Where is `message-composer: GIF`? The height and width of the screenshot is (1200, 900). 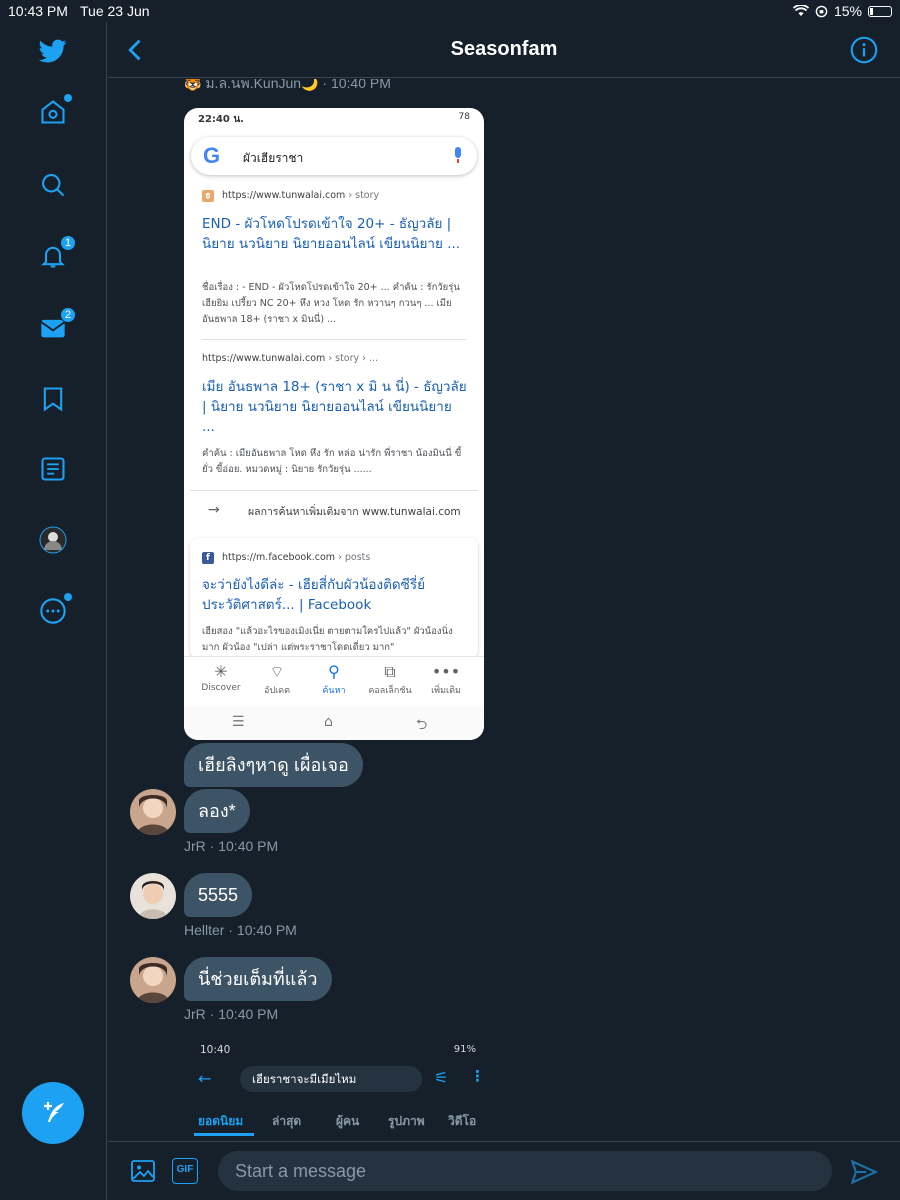 message-composer: GIF is located at coordinates (504, 1170).